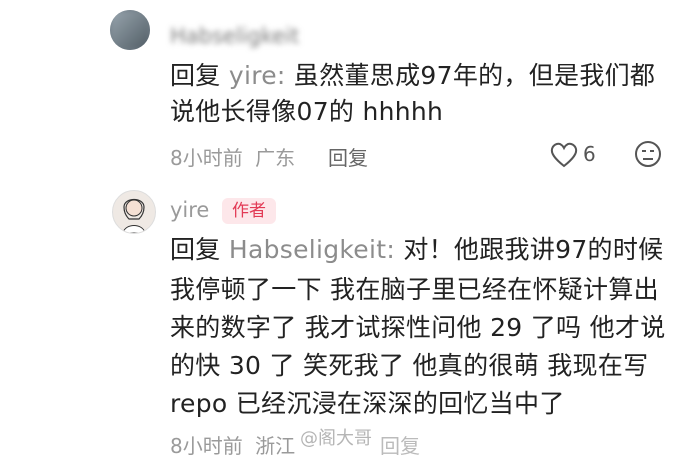 The image size is (690, 459). I want to click on comment-text-line: 回复 Habseligkeit: 对！他跟我讲97的时候, so click(417, 249).